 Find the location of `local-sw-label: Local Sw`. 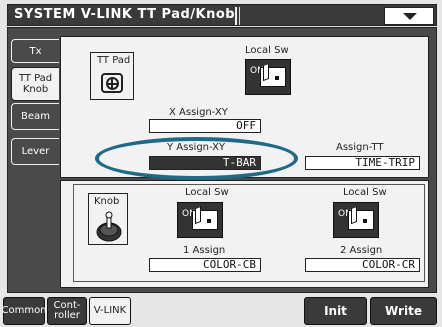

local-sw-label: Local Sw is located at coordinates (267, 50).